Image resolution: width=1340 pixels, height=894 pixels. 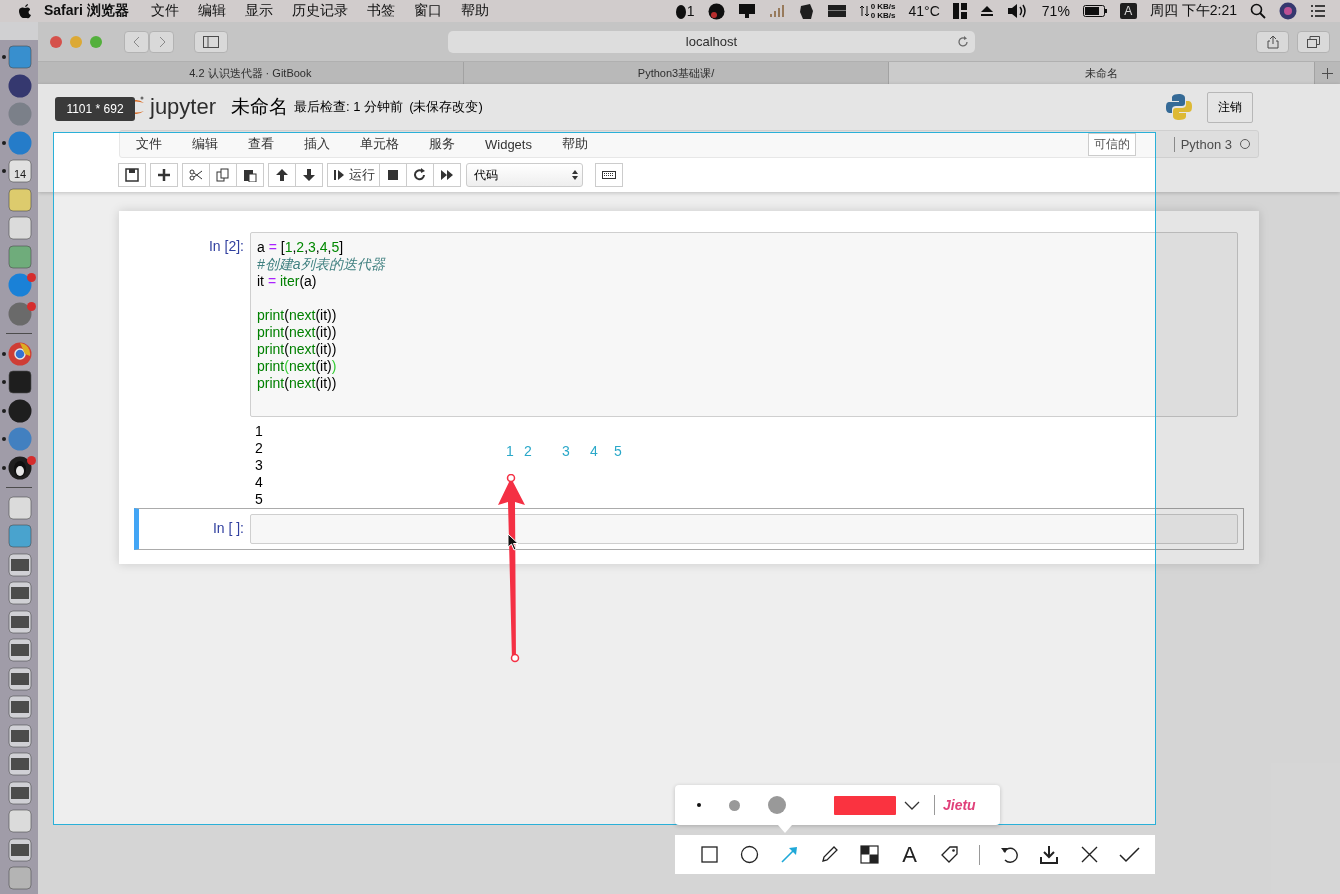 I want to click on output-line: 3, so click(x=259, y=465).